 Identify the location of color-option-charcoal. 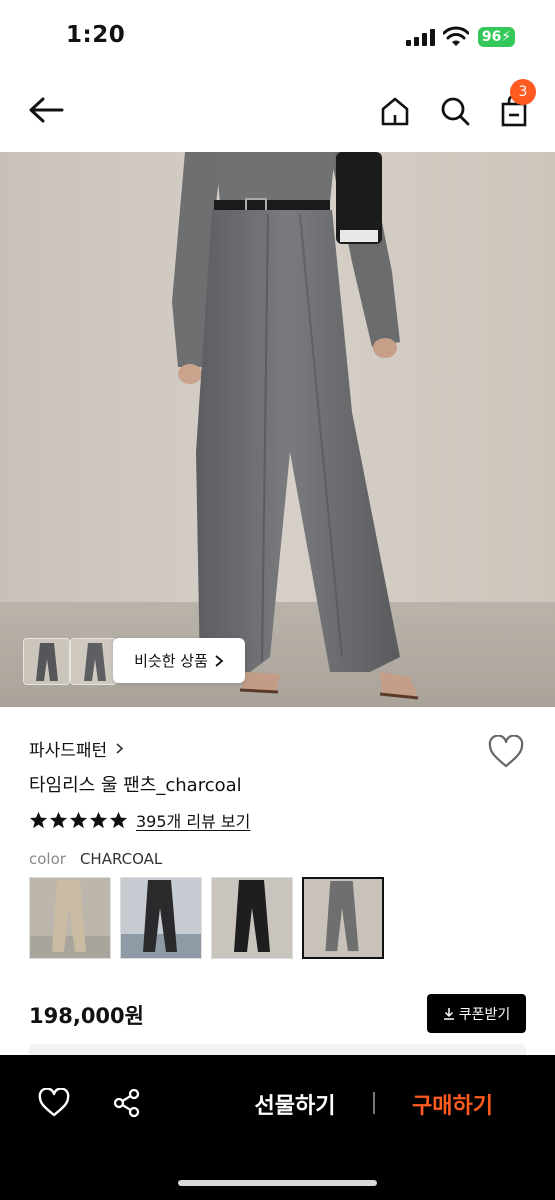
(343, 918).